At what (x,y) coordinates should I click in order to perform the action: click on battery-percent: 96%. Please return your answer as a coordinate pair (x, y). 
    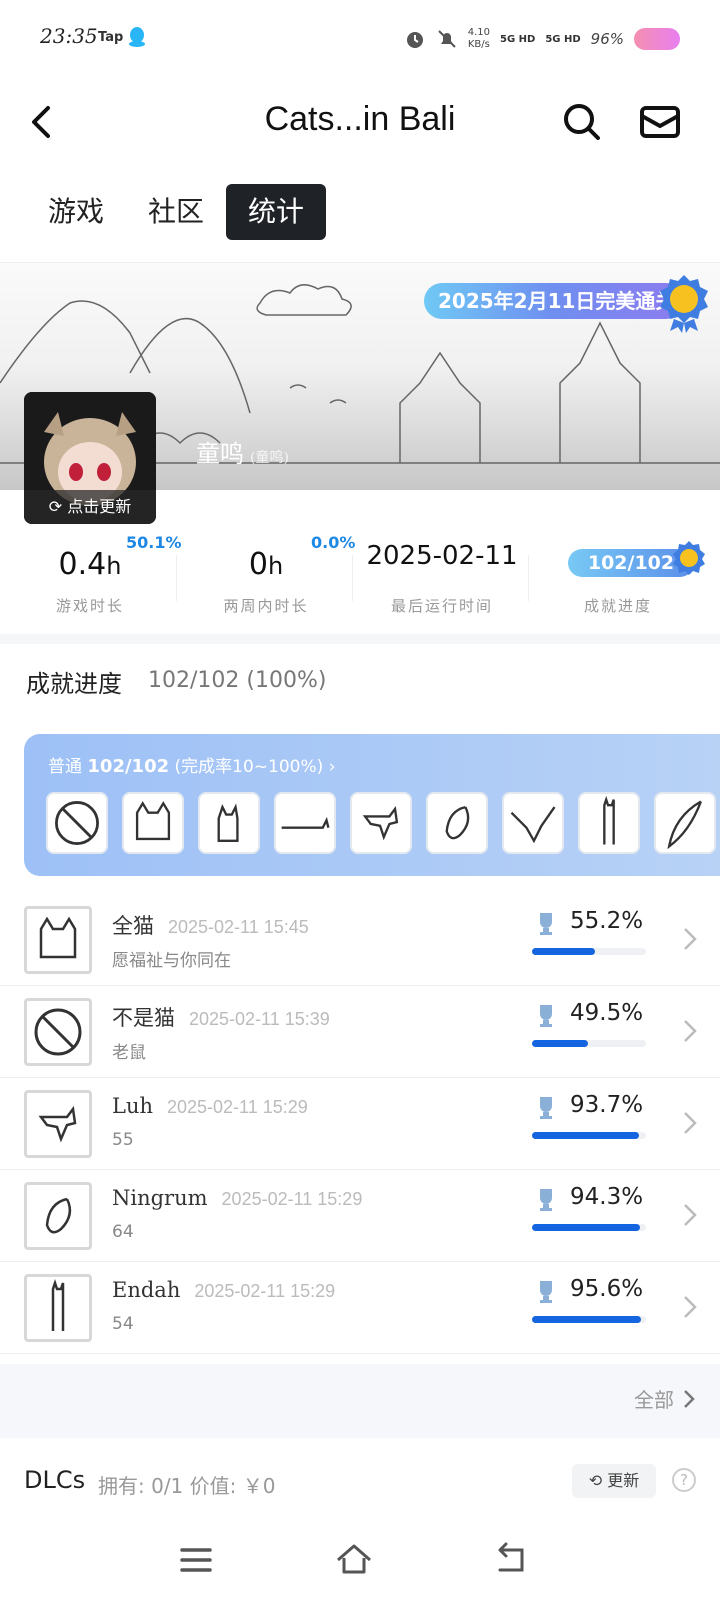
    Looking at the image, I should click on (607, 39).